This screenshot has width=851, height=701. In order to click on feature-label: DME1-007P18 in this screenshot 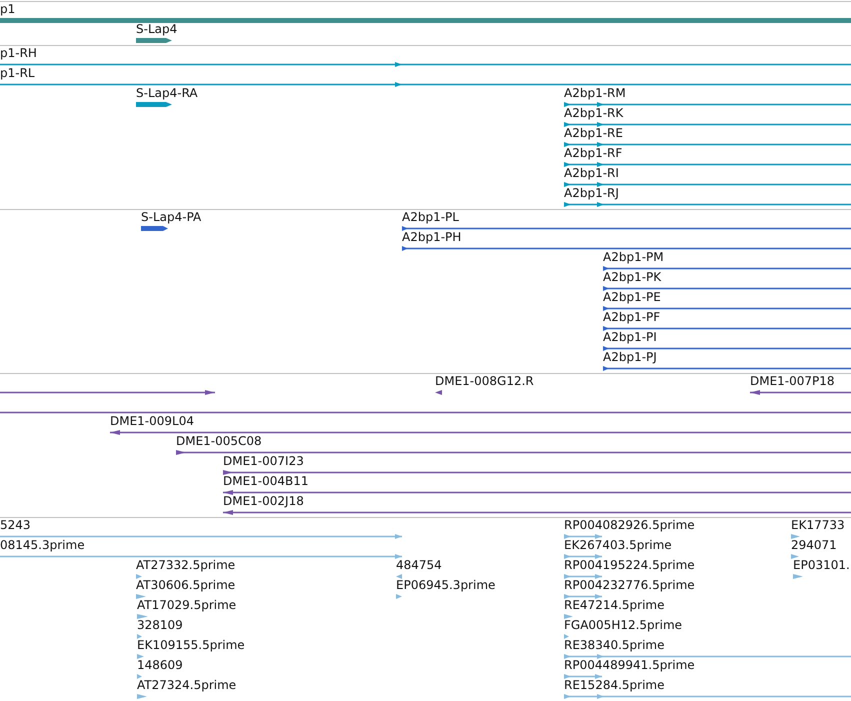, I will do `click(792, 381)`.